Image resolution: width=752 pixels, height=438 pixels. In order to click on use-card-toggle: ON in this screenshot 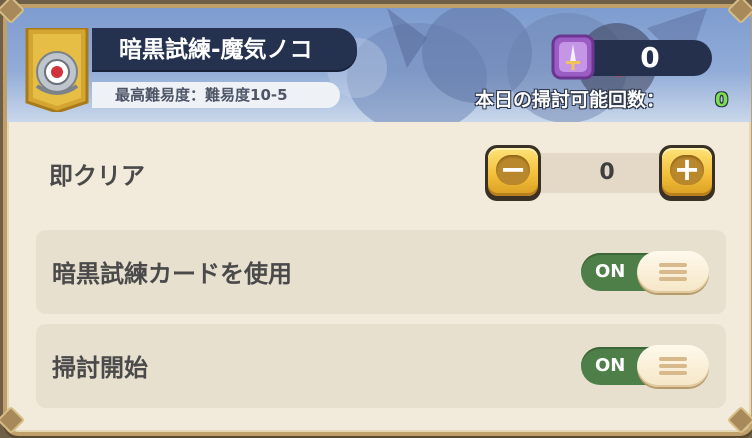, I will do `click(645, 272)`.